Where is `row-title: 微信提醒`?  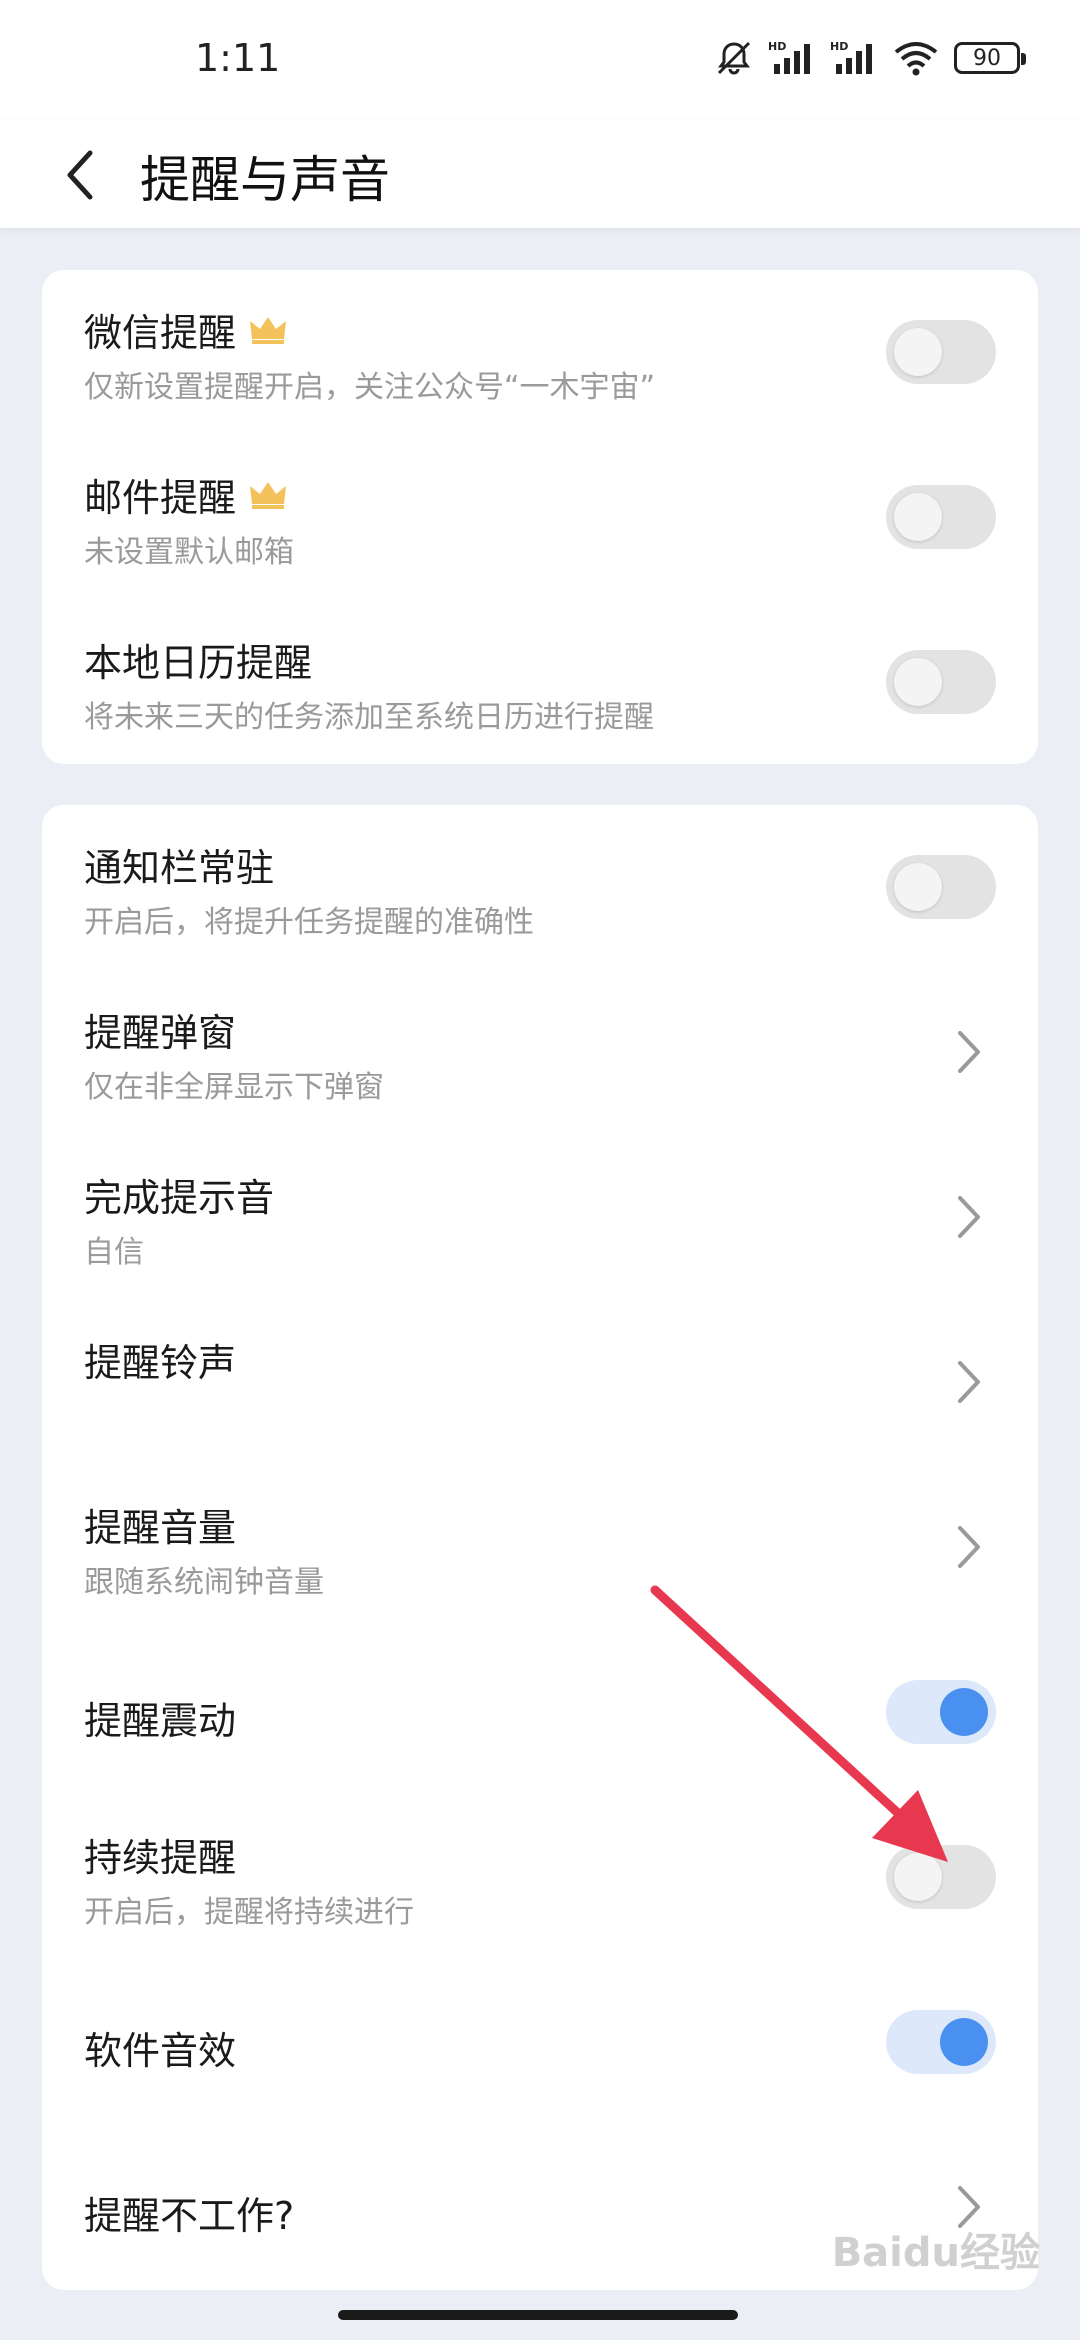
row-title: 微信提醒 is located at coordinates (160, 333).